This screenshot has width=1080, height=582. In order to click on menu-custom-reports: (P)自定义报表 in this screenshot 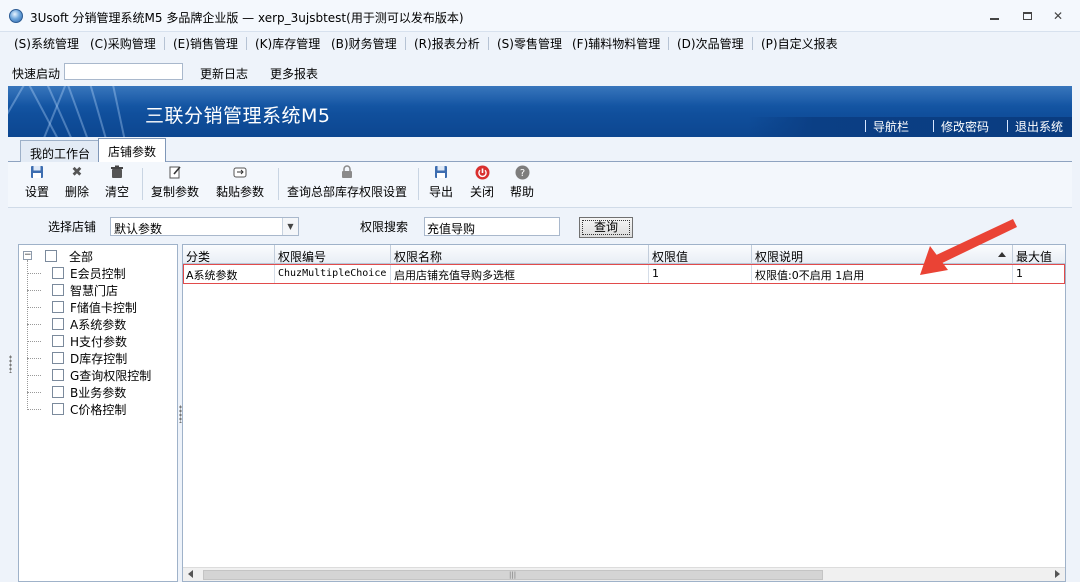, I will do `click(799, 43)`.